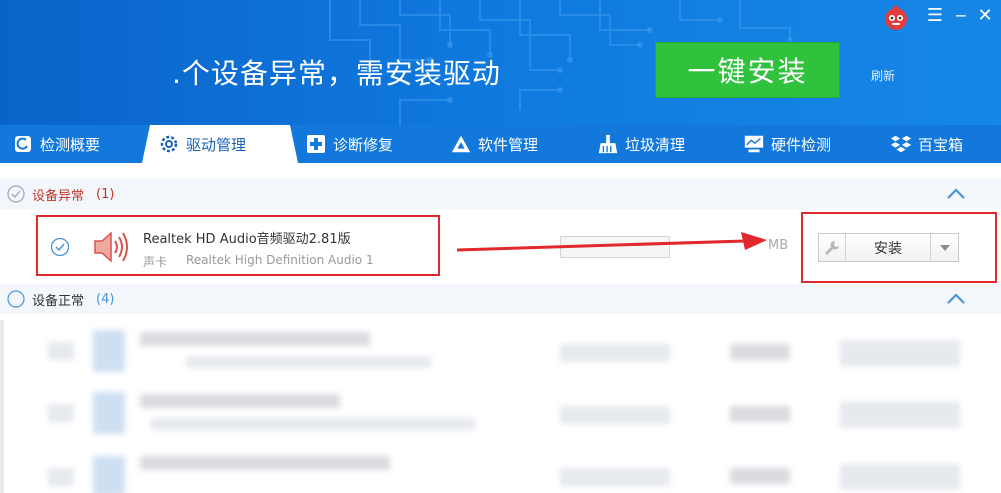 This screenshot has height=493, width=1001. I want to click on tab-junk-cleanup: 垃圾清理, so click(641, 144).